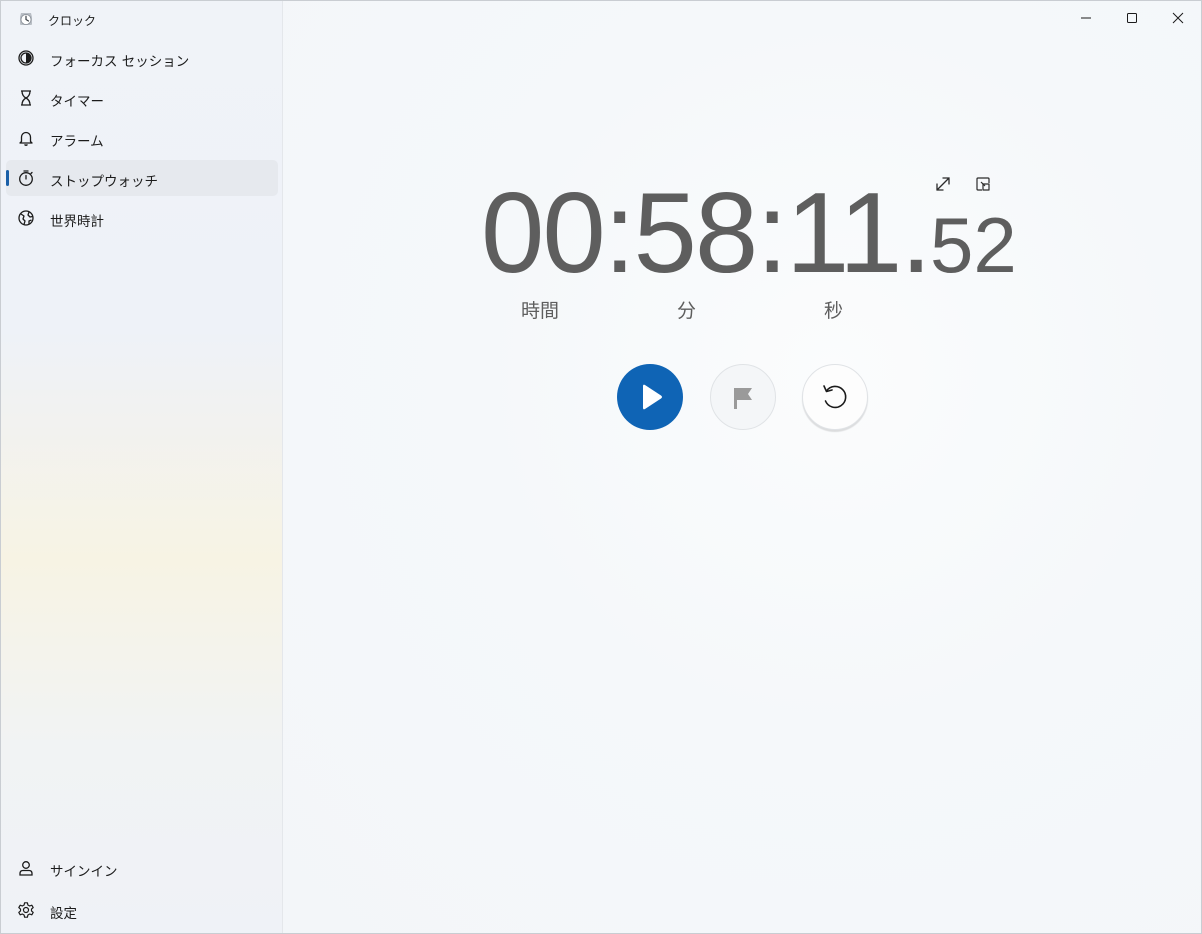 Image resolution: width=1202 pixels, height=934 pixels. I want to click on maximize-icon, so click(1132, 18).